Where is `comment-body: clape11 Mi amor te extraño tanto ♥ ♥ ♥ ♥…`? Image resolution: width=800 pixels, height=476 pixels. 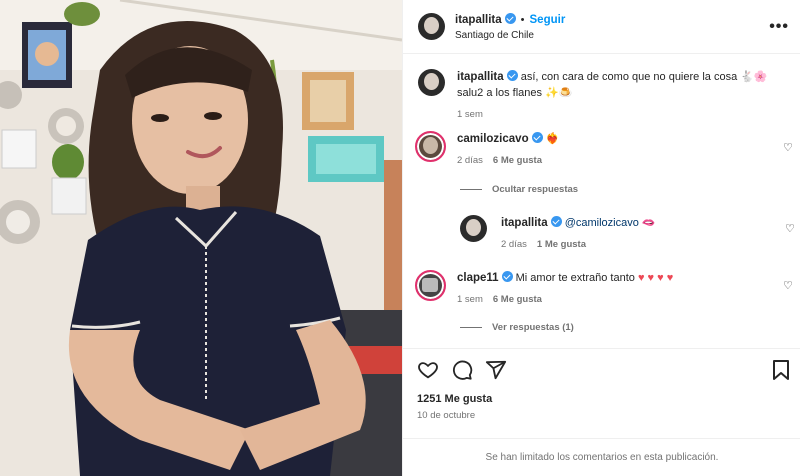
comment-body: clape11 Mi amor te extraño tanto ♥ ♥ ♥ ♥… is located at coordinates (565, 289).